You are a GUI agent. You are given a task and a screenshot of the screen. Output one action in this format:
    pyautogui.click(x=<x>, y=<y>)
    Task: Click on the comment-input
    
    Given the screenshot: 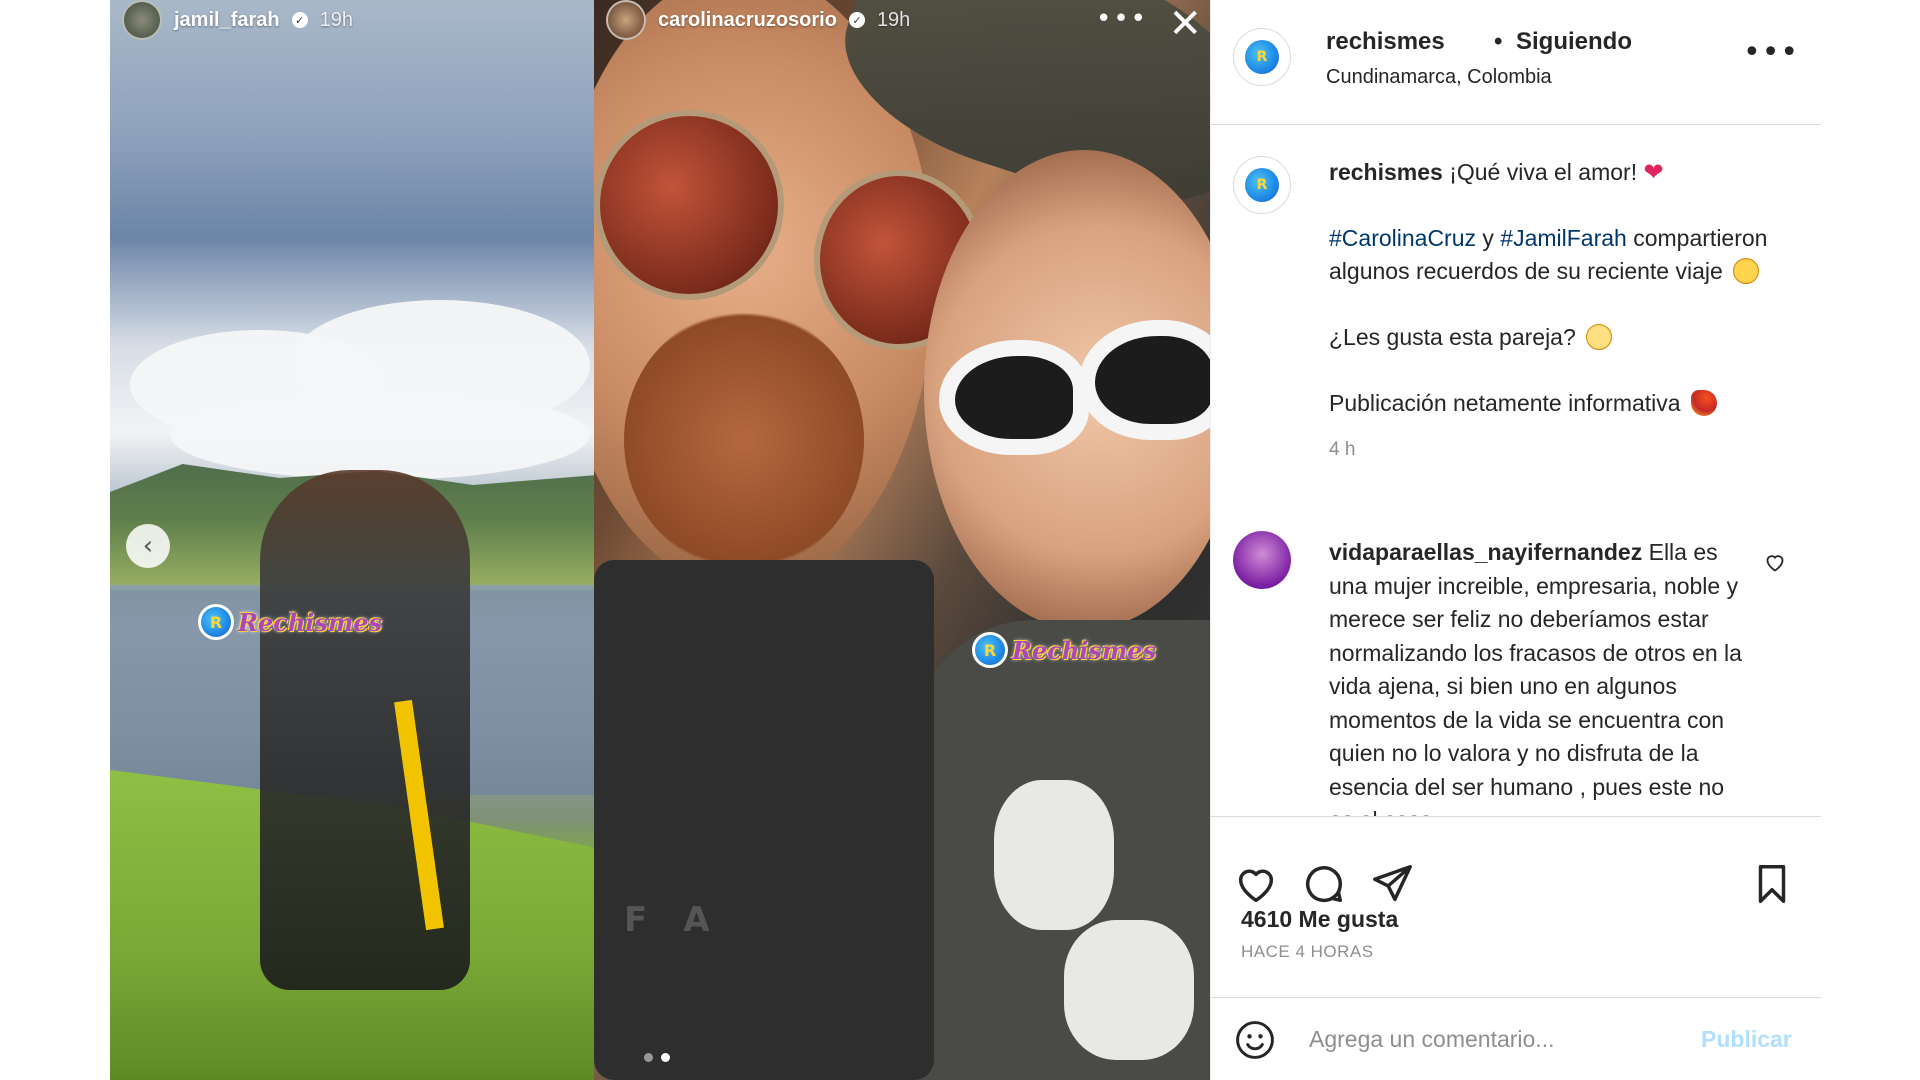 What is the action you would take?
    pyautogui.click(x=1489, y=1039)
    